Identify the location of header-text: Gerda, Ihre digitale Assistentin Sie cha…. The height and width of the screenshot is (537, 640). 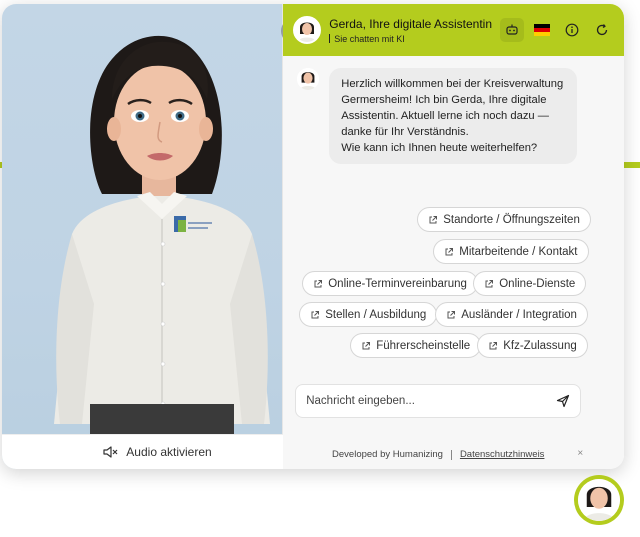
(410, 30).